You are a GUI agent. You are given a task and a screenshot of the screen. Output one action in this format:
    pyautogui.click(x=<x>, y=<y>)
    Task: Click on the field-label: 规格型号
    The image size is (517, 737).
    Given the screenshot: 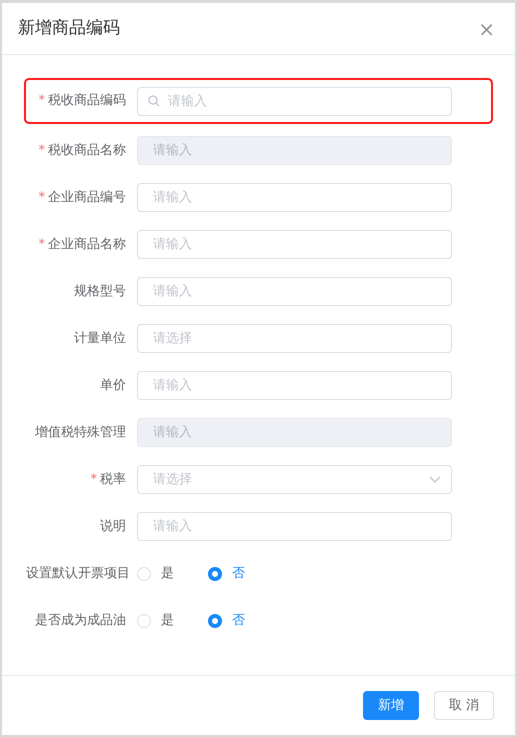 What is the action you would take?
    pyautogui.click(x=100, y=291)
    